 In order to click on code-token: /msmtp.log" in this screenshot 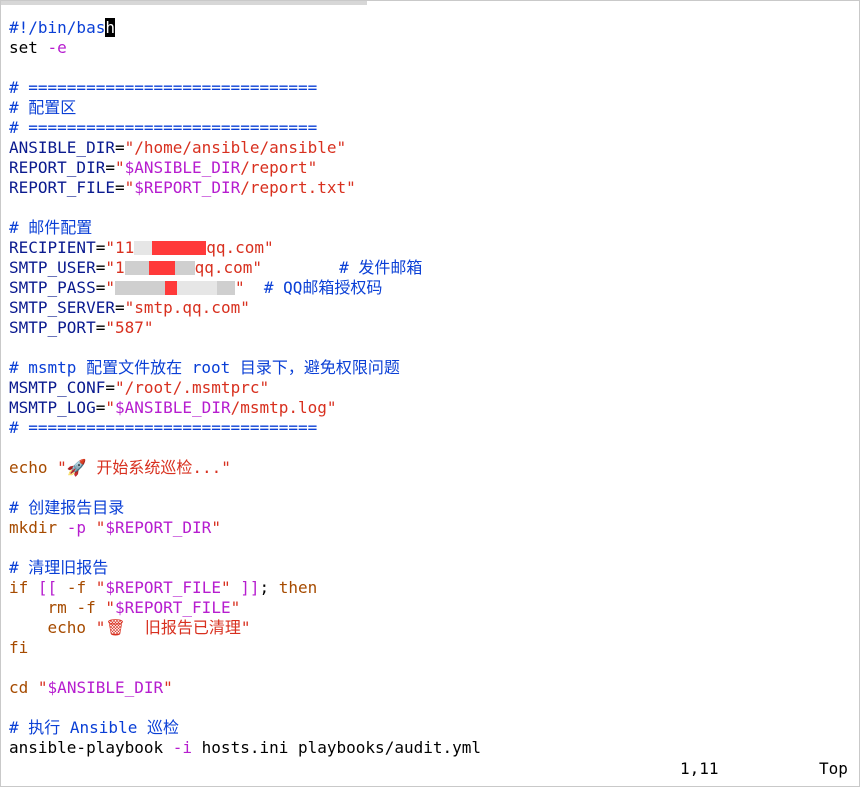, I will do `click(283, 407)`.